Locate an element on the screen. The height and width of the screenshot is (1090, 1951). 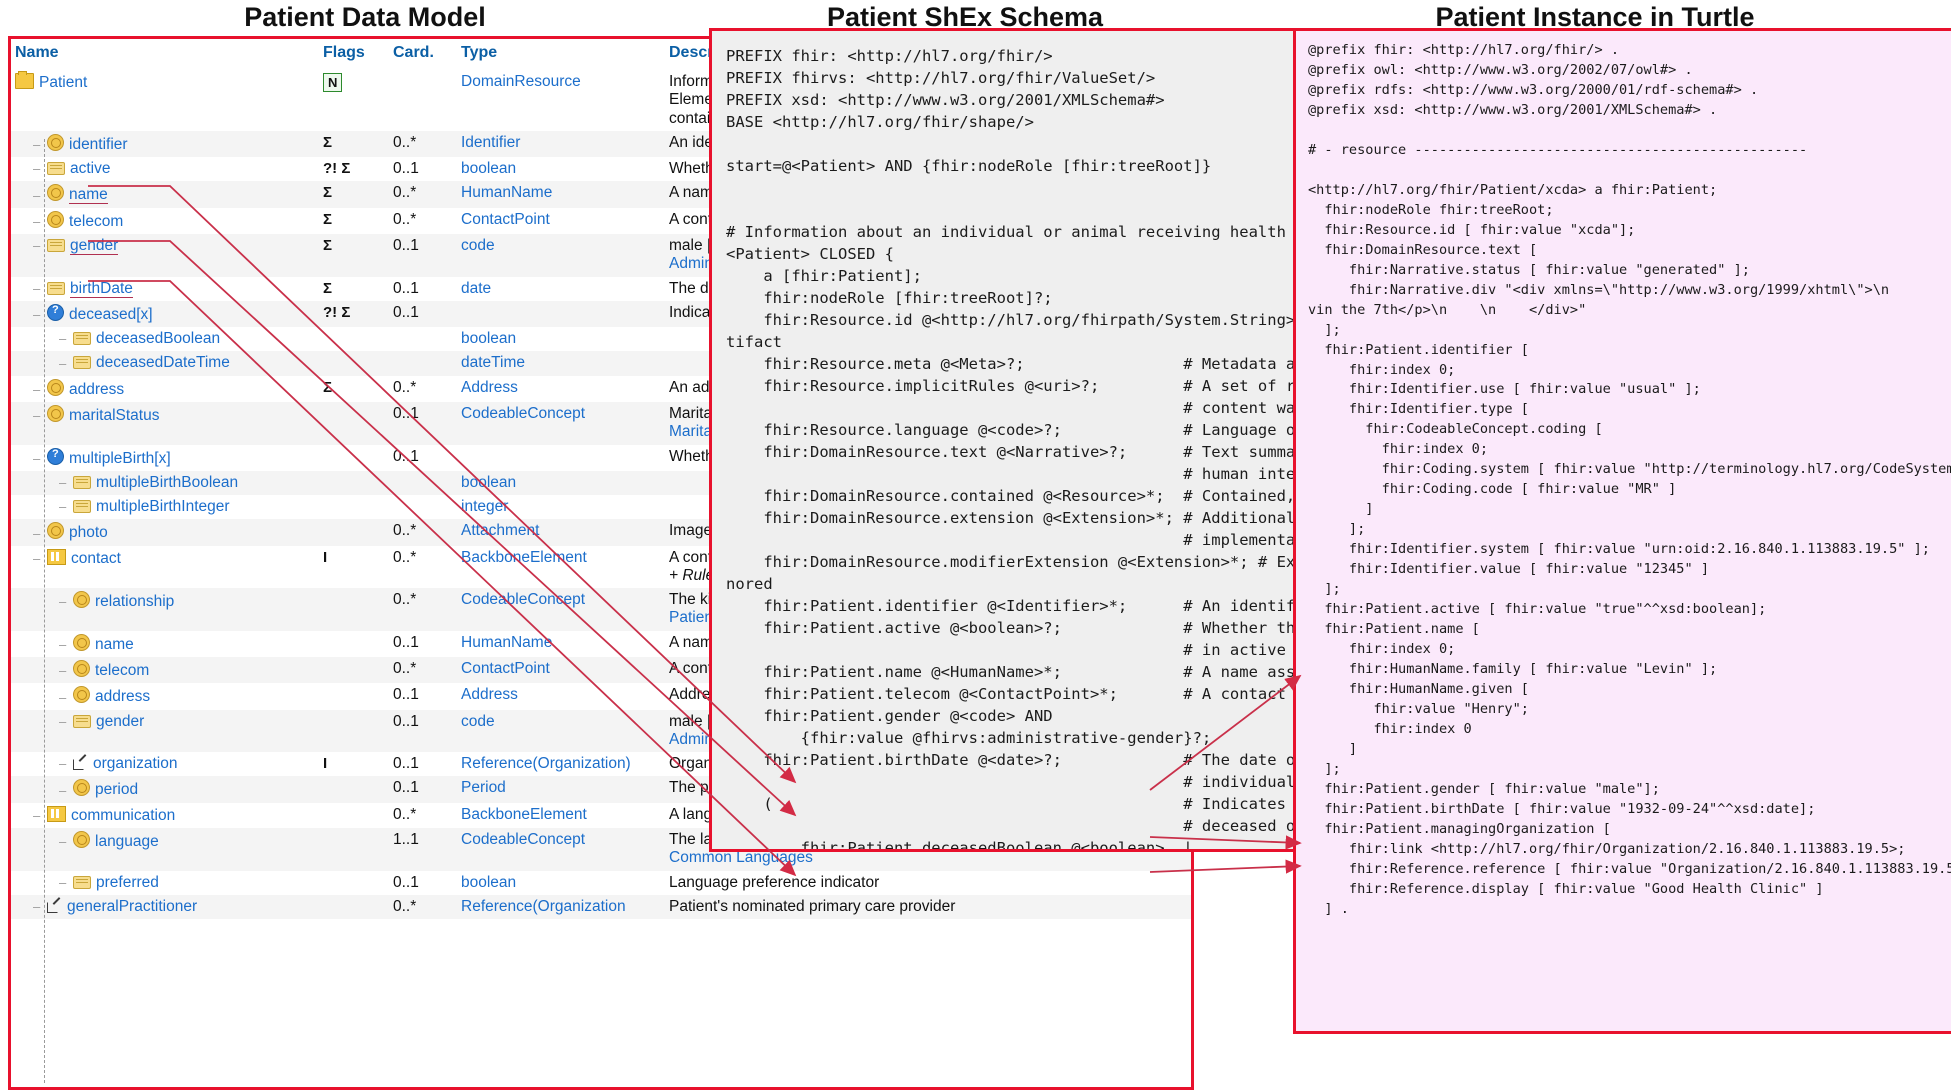
element-name-link: language is located at coordinates (127, 841).